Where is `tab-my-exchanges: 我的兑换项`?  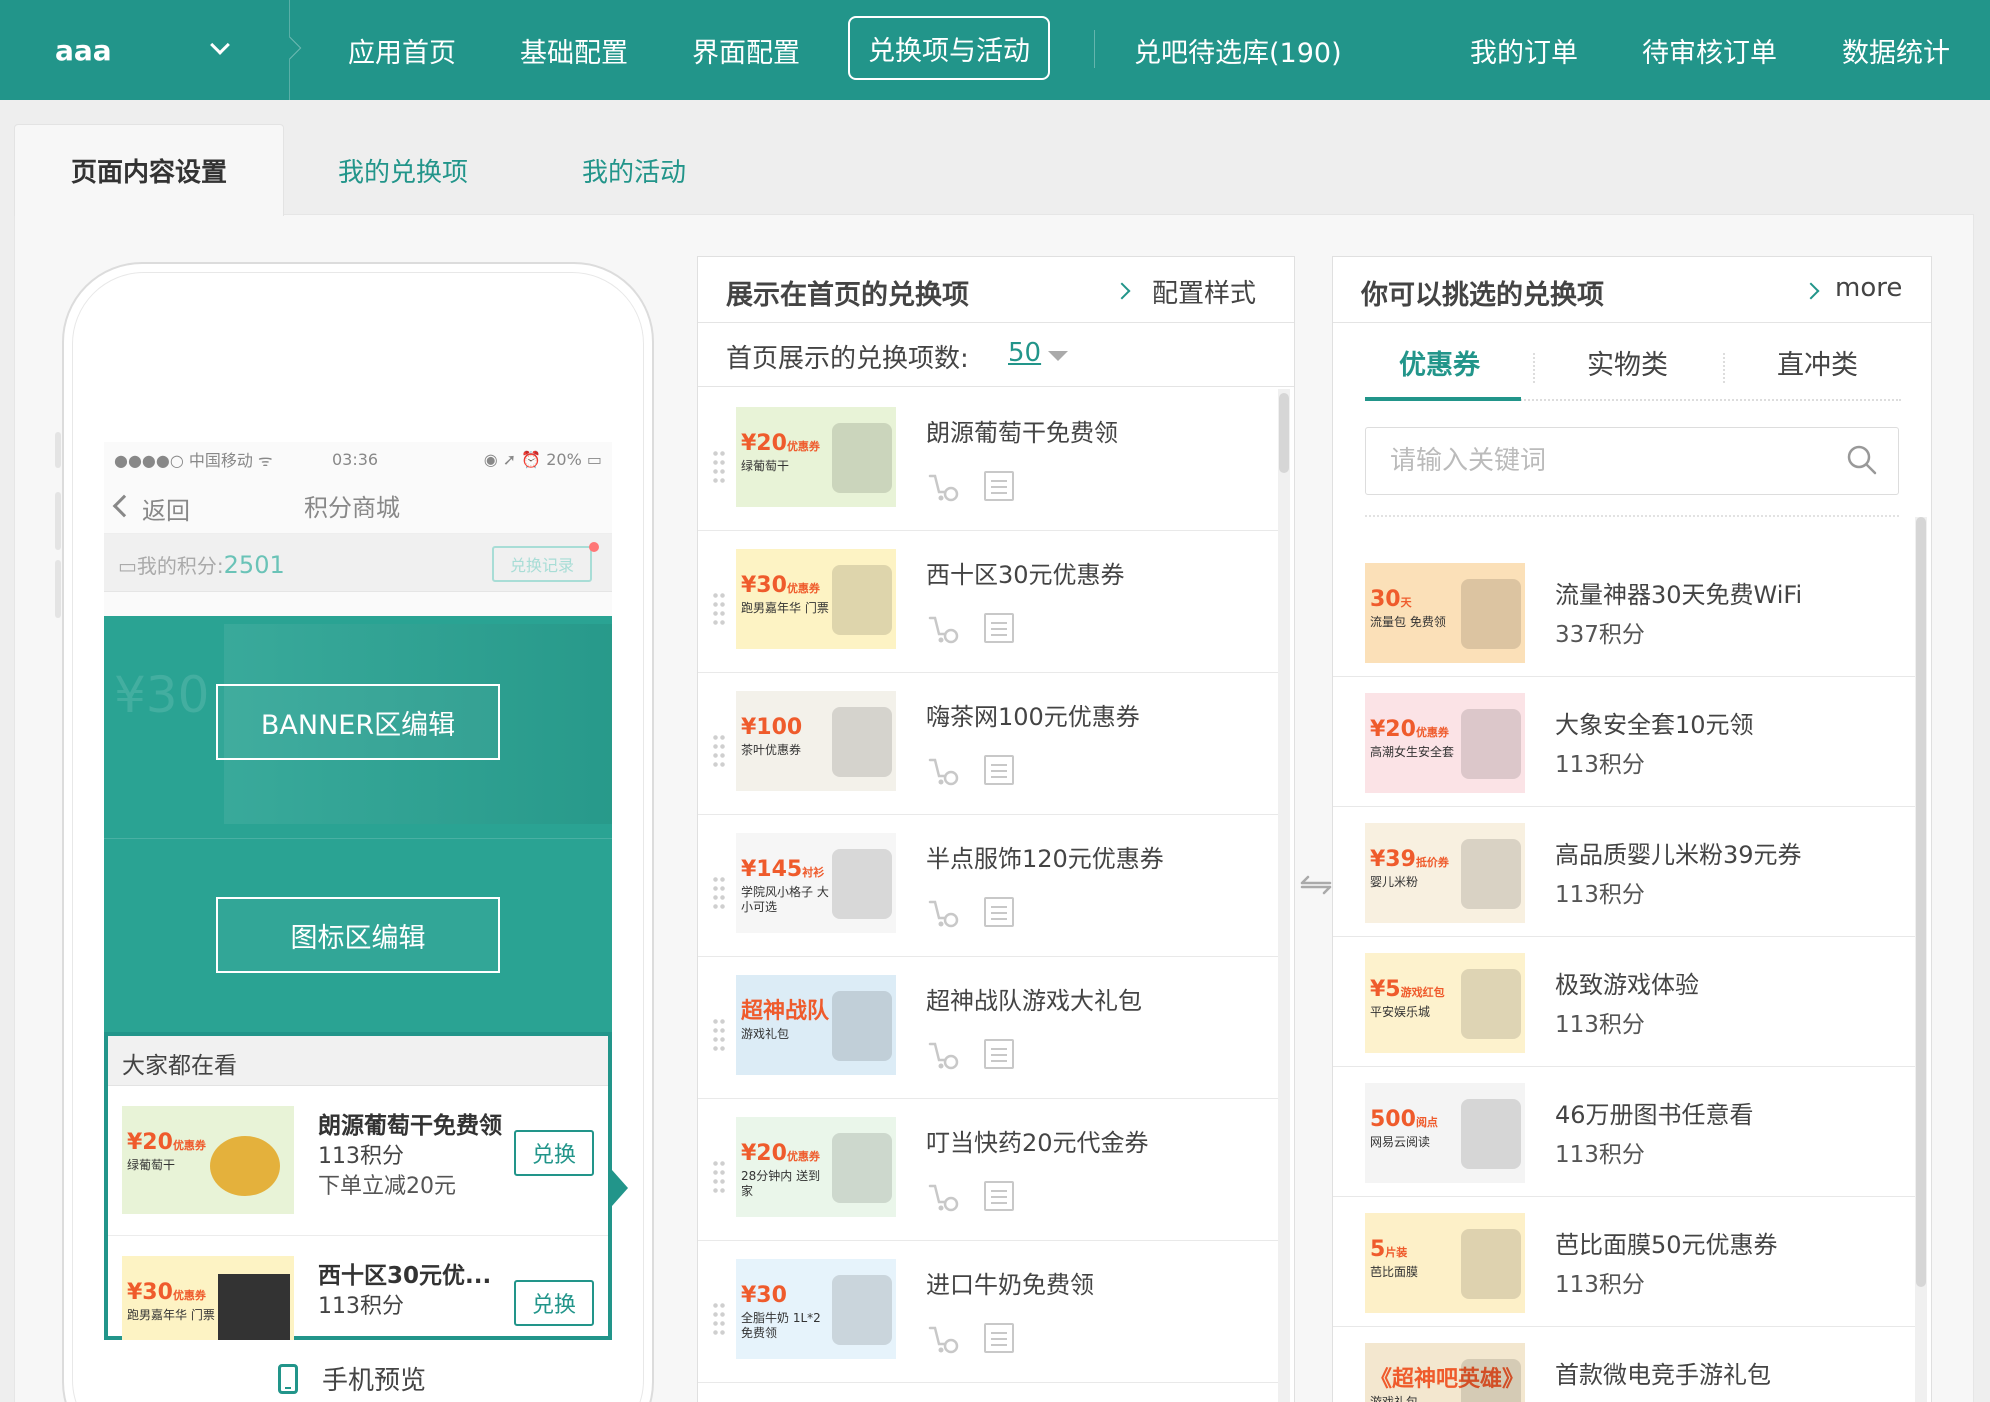 tab-my-exchanges: 我的兑换项 is located at coordinates (403, 170).